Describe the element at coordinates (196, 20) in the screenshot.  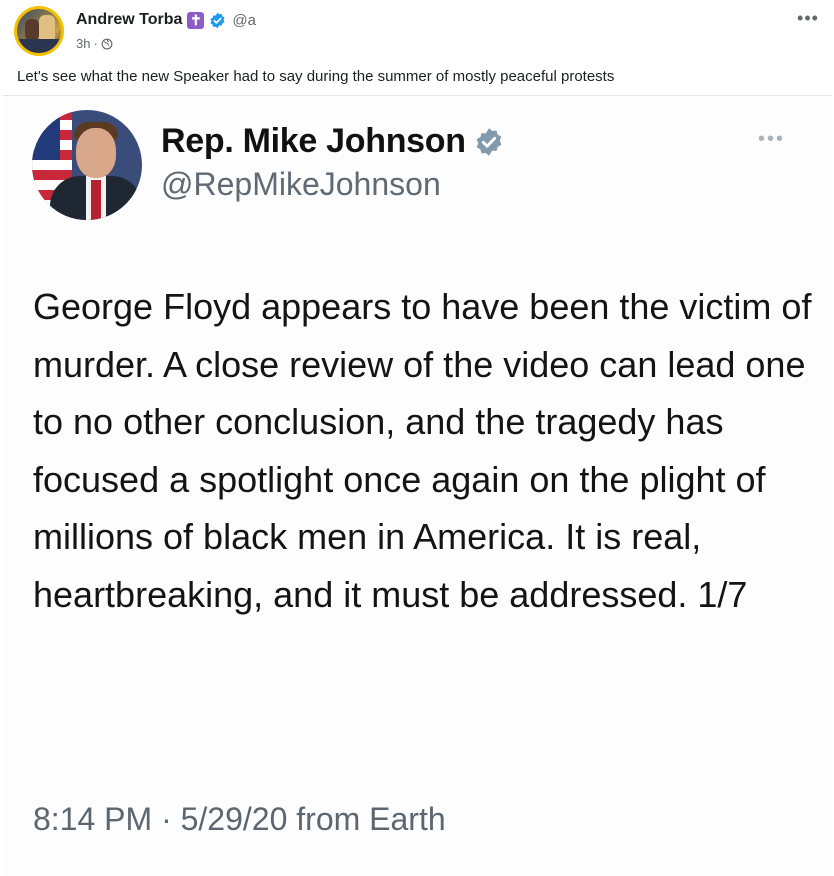
I see `cross-badge-icon: ✝` at that location.